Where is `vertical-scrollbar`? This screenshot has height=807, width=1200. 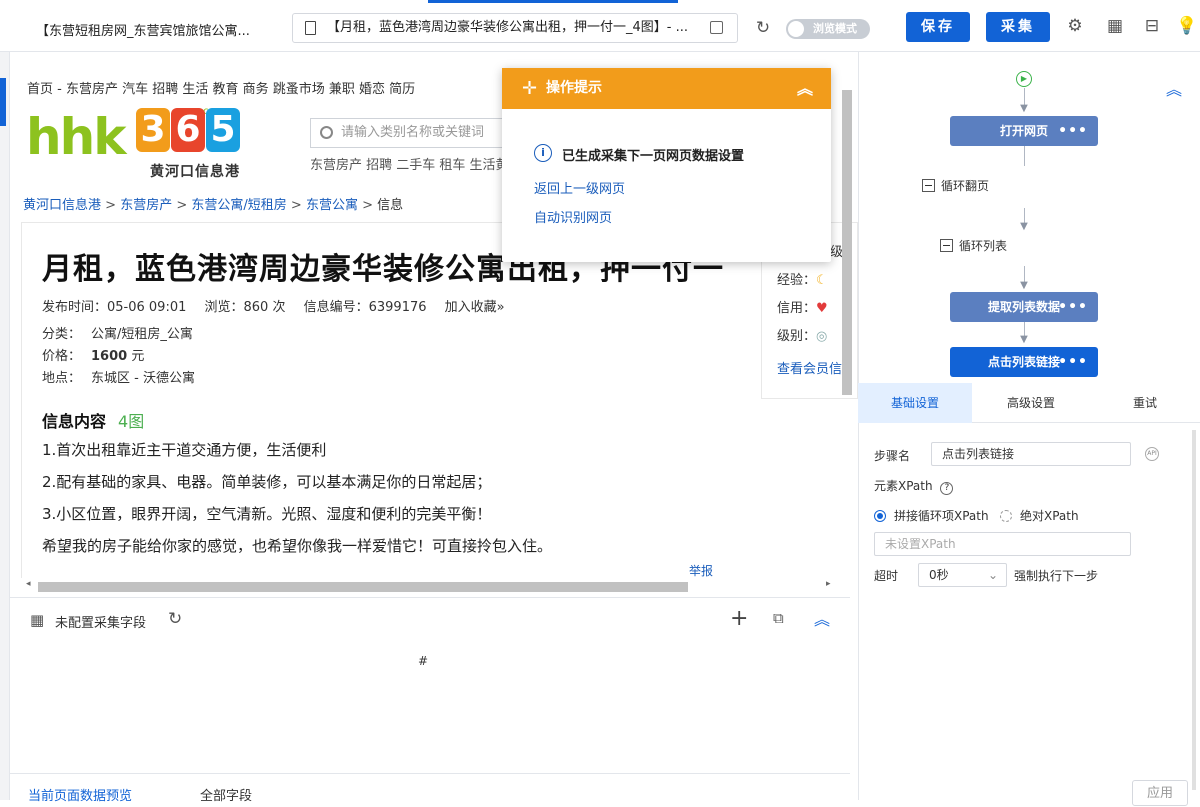 vertical-scrollbar is located at coordinates (847, 242).